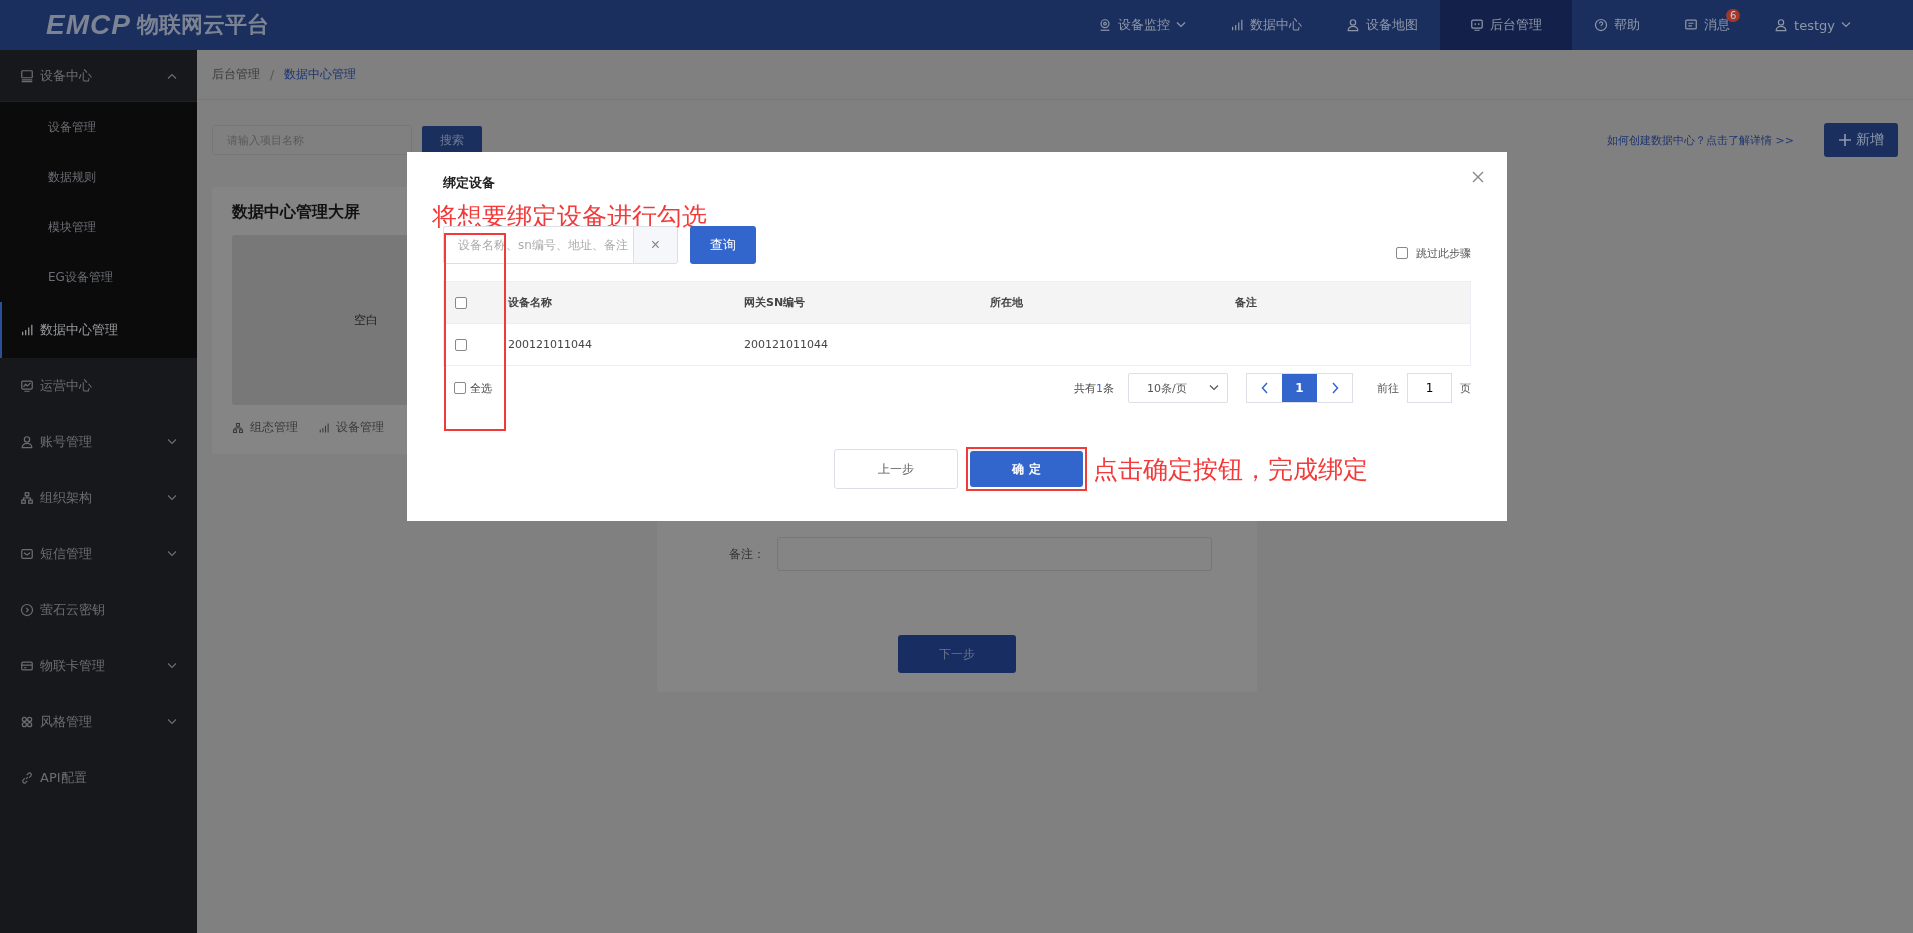 This screenshot has width=1913, height=933. What do you see at coordinates (1264, 388) in the screenshot?
I see `chevron-left-icon` at bounding box center [1264, 388].